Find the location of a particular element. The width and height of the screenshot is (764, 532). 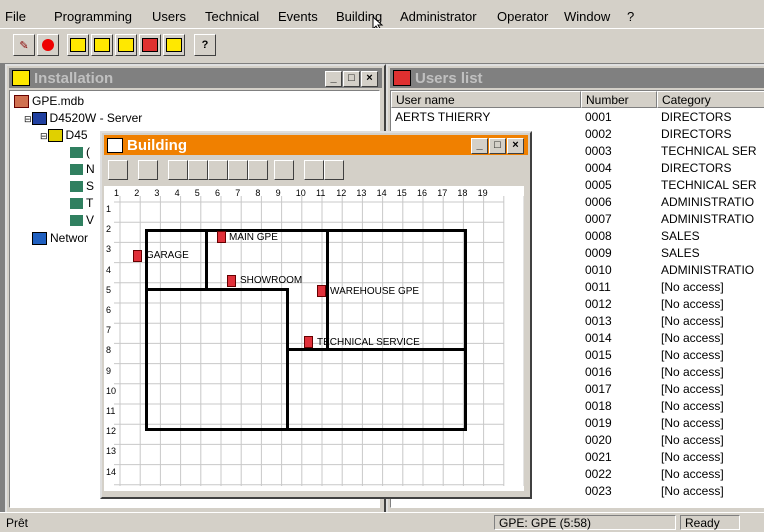

line-tool-button is located at coordinates (198, 170).